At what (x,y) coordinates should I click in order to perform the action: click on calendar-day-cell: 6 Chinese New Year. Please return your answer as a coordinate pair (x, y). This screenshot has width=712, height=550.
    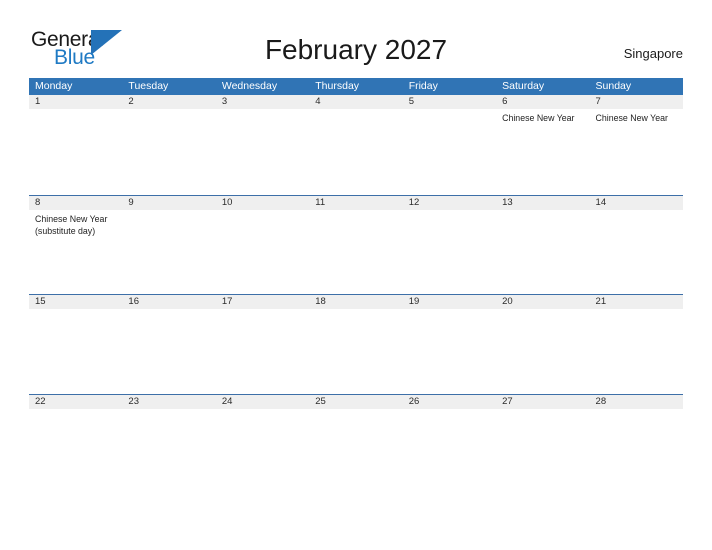
    Looking at the image, I should click on (543, 145).